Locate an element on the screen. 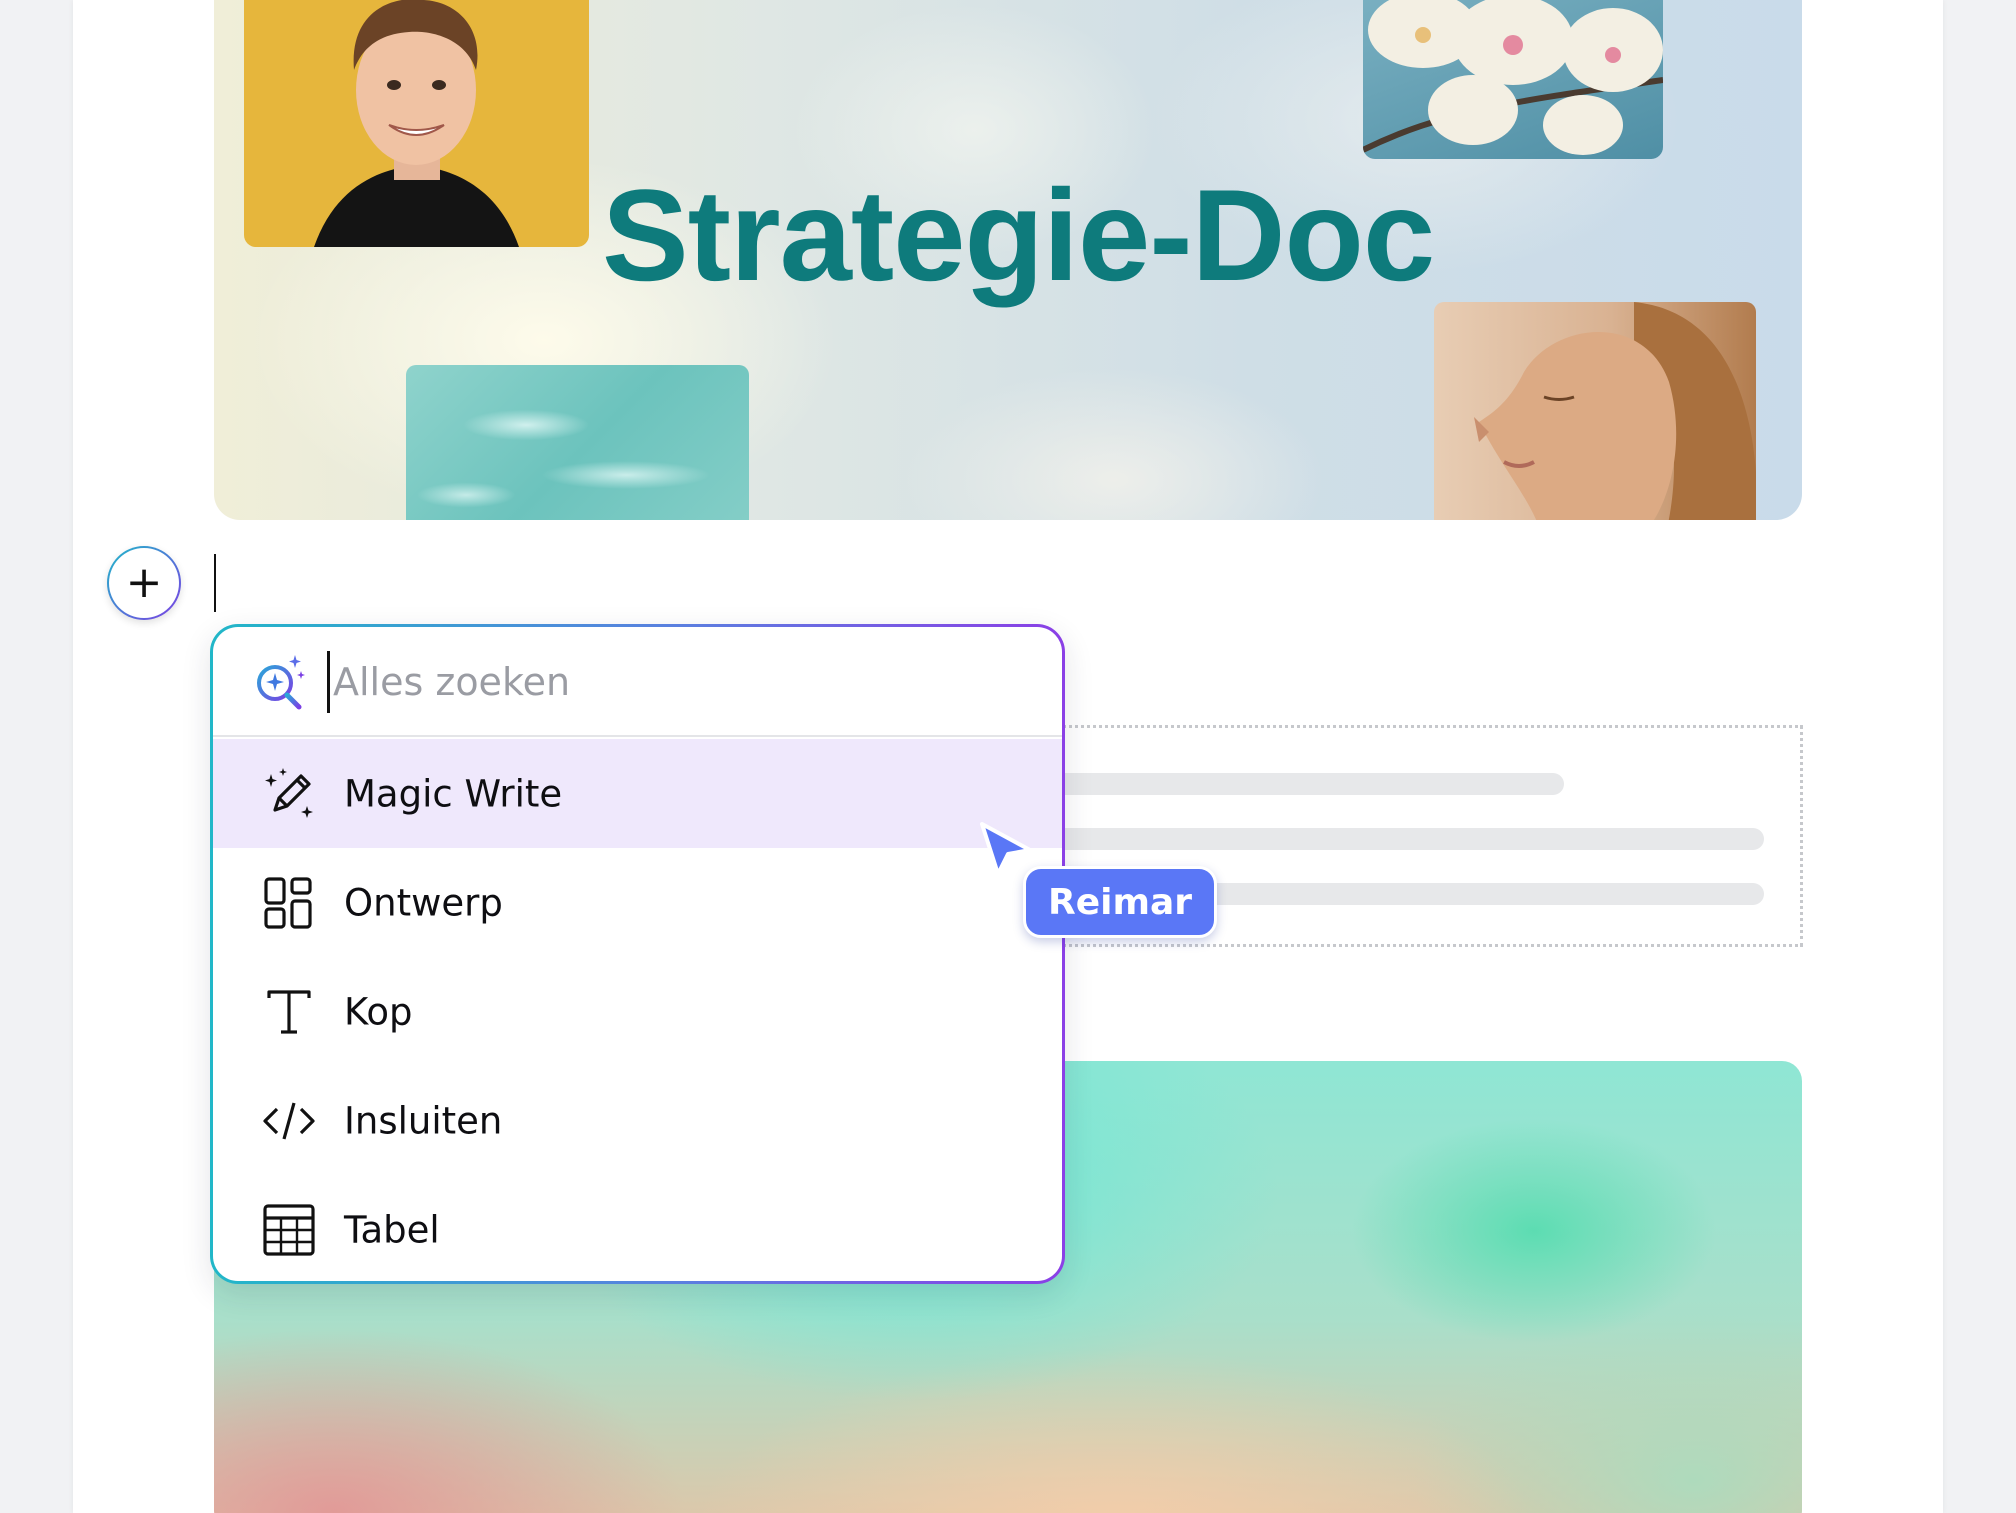 The image size is (2016, 1513). photo-man-portrait is located at coordinates (416, 123).